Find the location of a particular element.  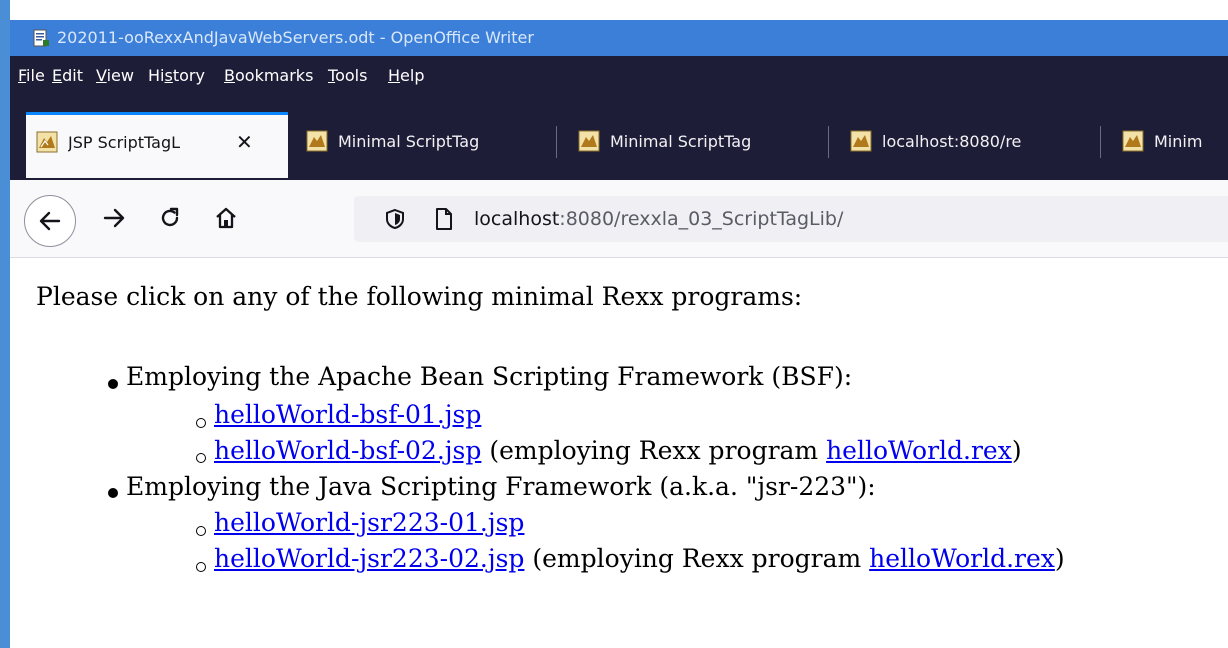

tab-label: Minim is located at coordinates (1178, 141).